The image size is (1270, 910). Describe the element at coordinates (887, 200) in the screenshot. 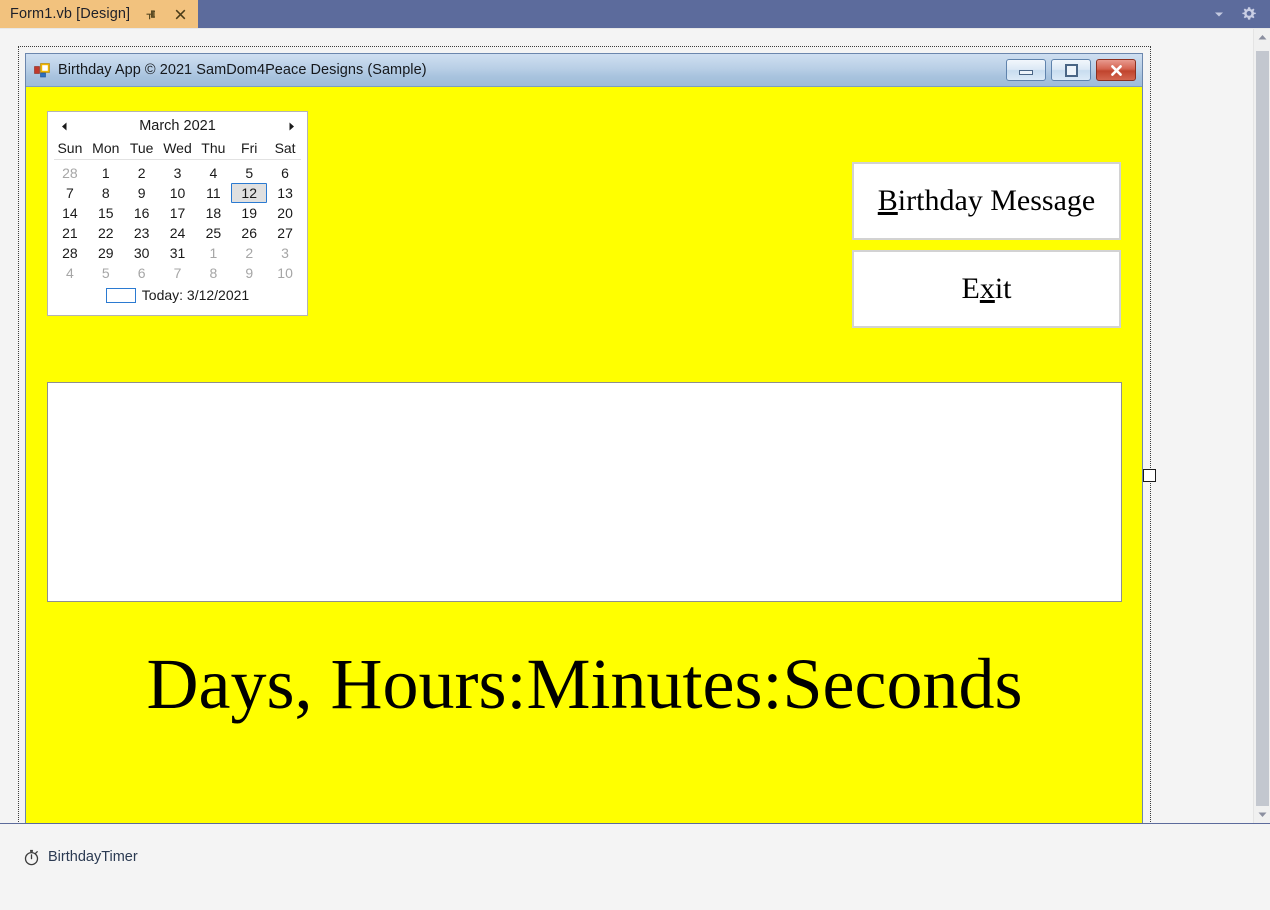

I see `birthday-message-accelerator: B` at that location.